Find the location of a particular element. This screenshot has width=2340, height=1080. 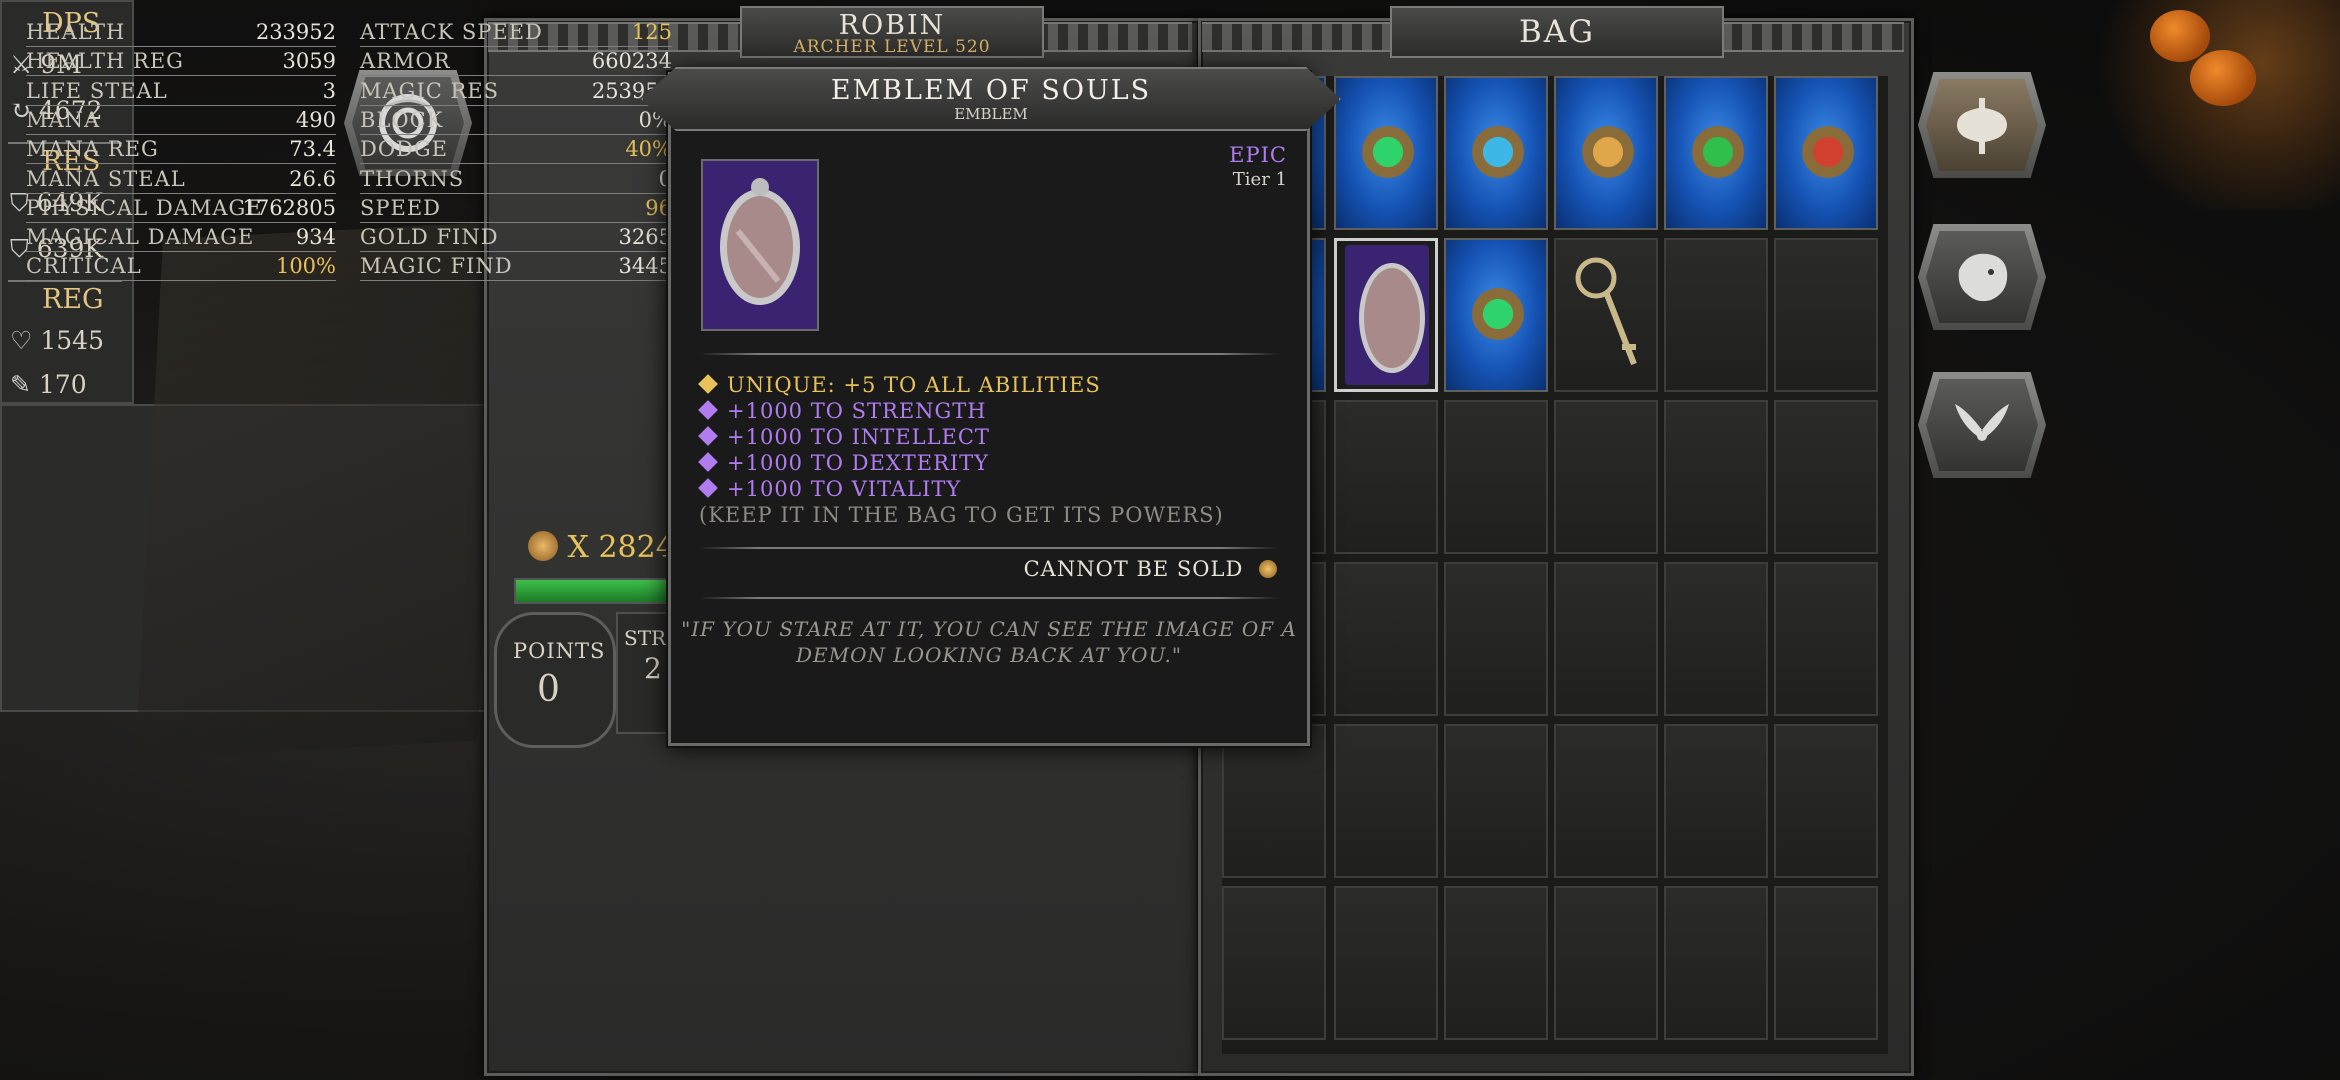

sell-status-text: CANNOT BE SOLD is located at coordinates (1133, 569).